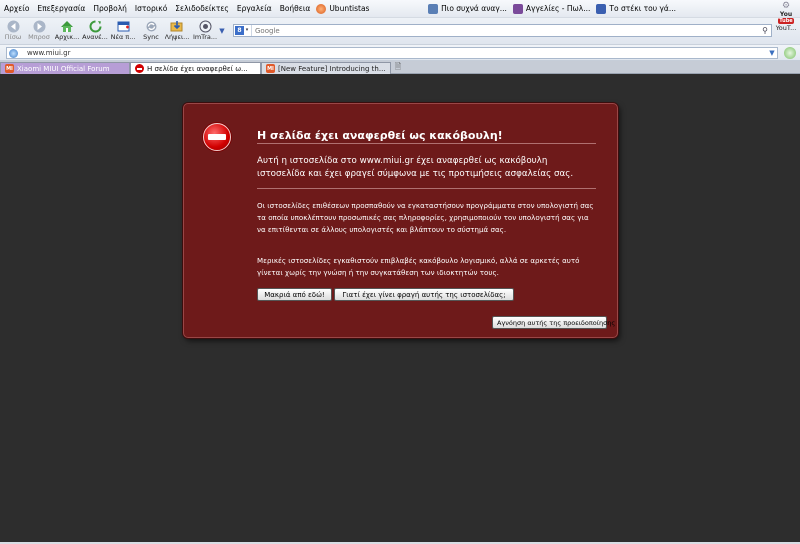 This screenshot has height=544, width=800. Describe the element at coordinates (553, 322) in the screenshot. I see `ignore-warning-button: Αγνόηση αυτής της προειδοποίησης` at that location.